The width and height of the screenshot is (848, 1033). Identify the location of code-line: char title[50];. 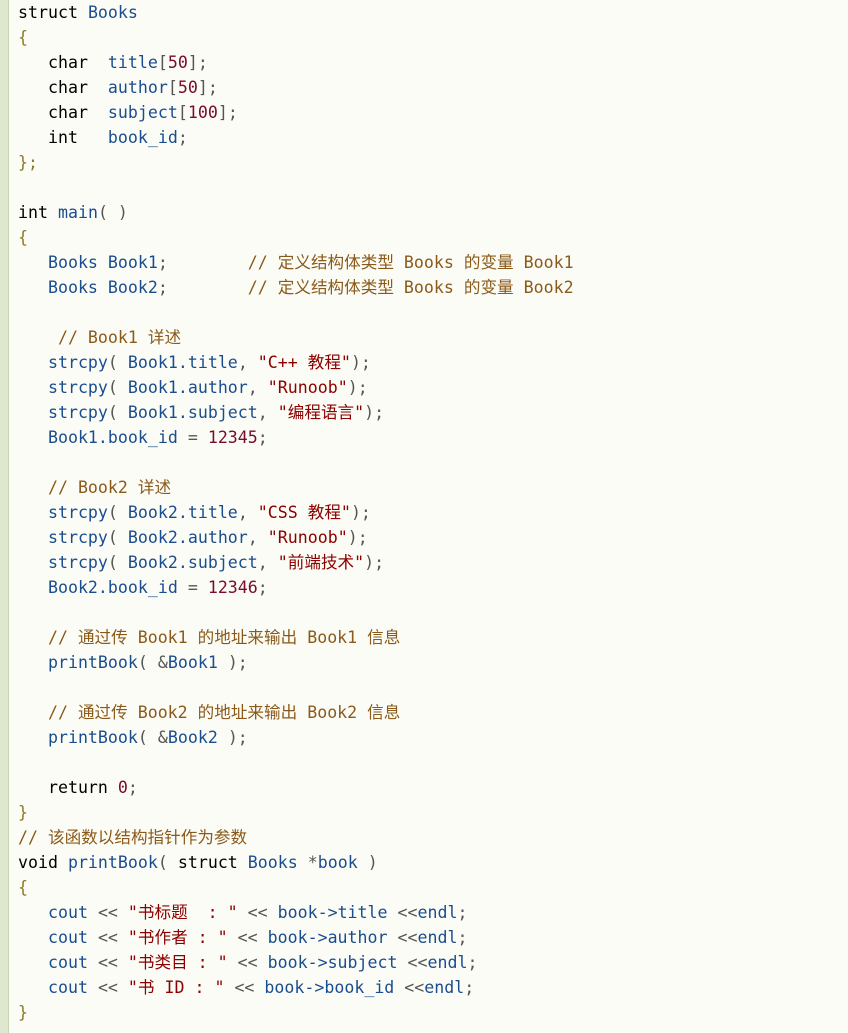
(433, 62).